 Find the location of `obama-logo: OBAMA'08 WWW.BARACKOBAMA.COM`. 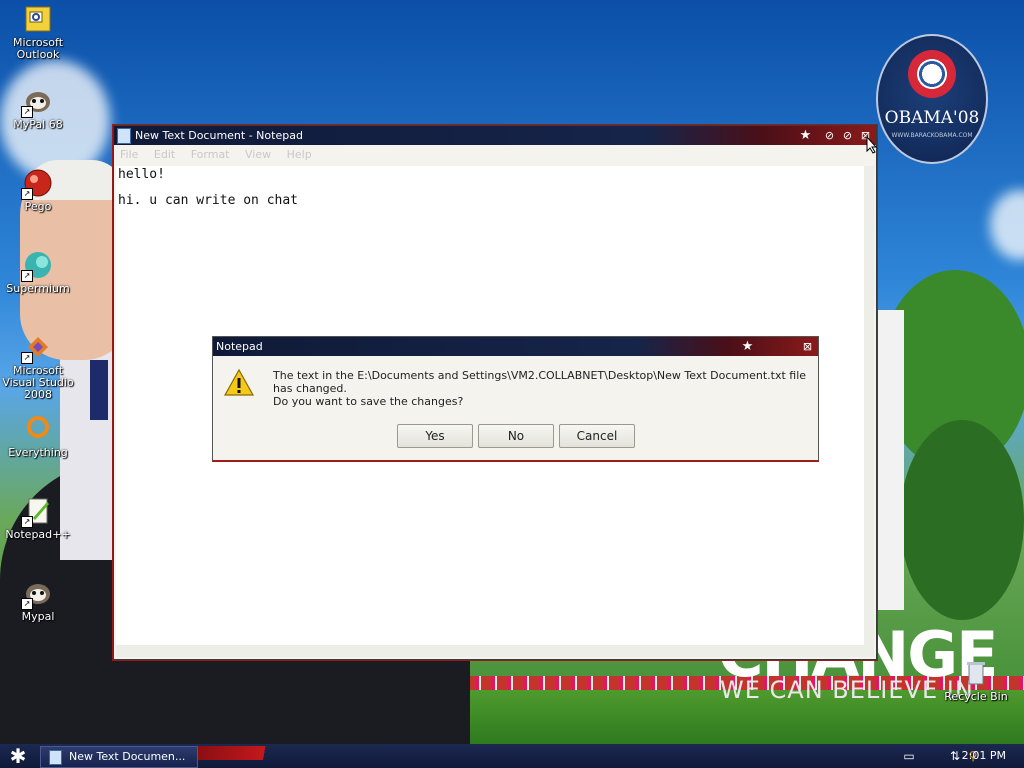

obama-logo: OBAMA'08 WWW.BARACKOBAMA.COM is located at coordinates (932, 99).